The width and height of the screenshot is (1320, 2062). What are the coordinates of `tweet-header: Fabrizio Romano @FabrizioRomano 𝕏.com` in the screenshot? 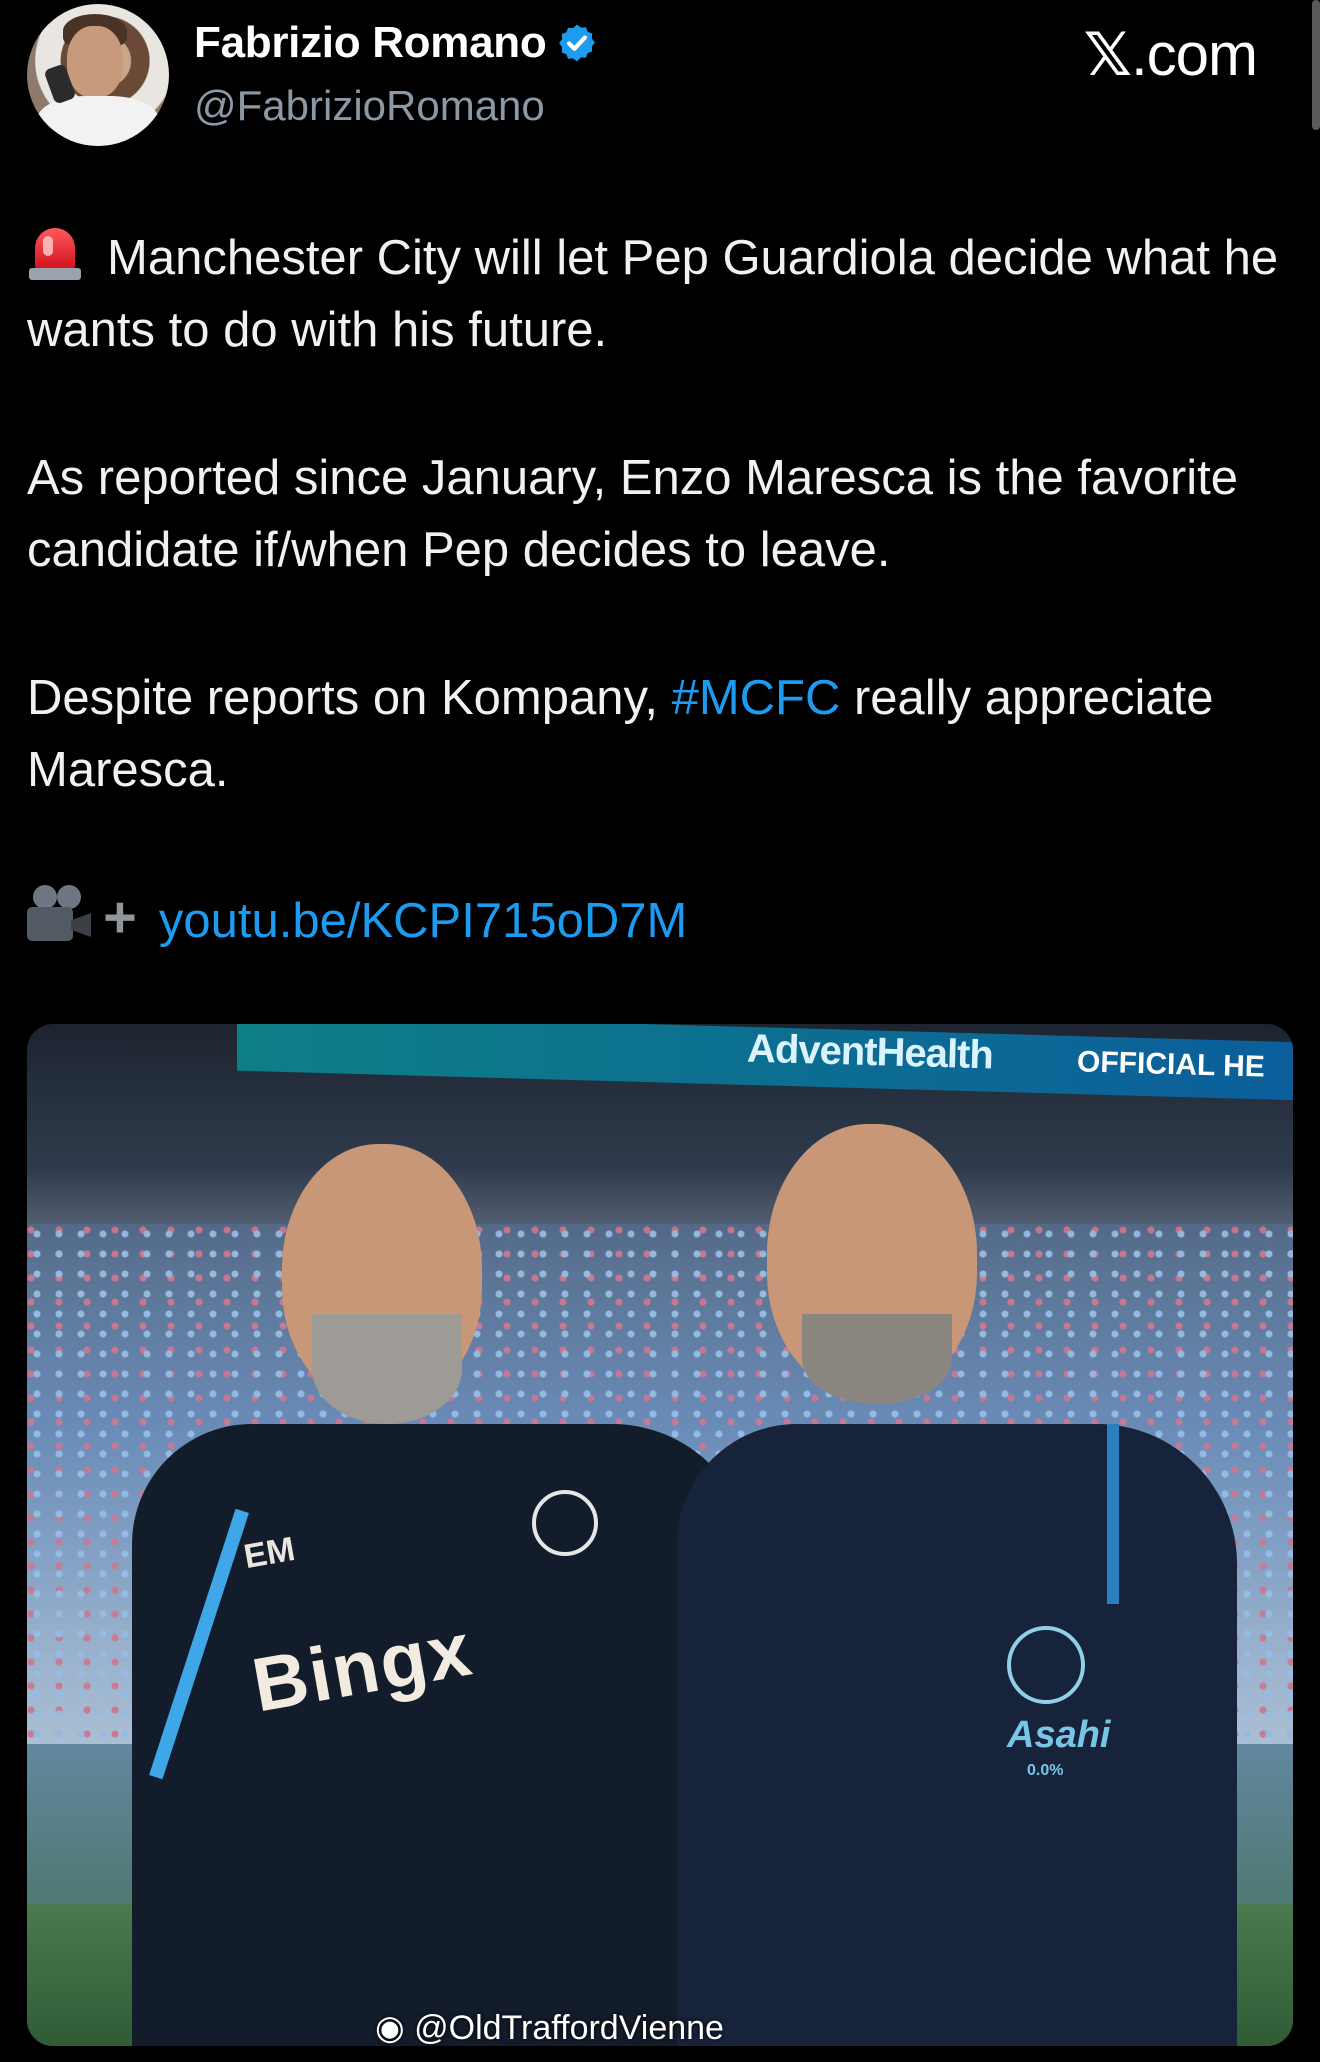 It's located at (662, 79).